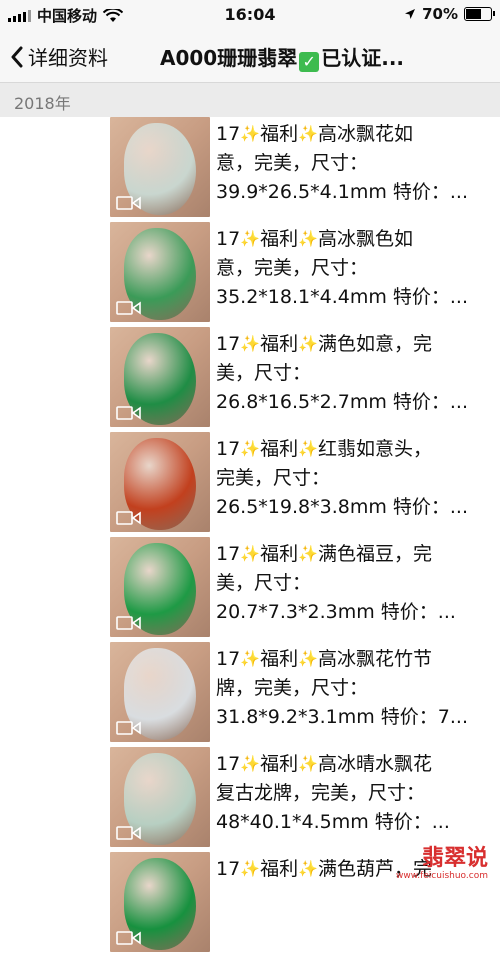 The image size is (500, 954). I want to click on watermark-title: 翡翠说, so click(454, 858).